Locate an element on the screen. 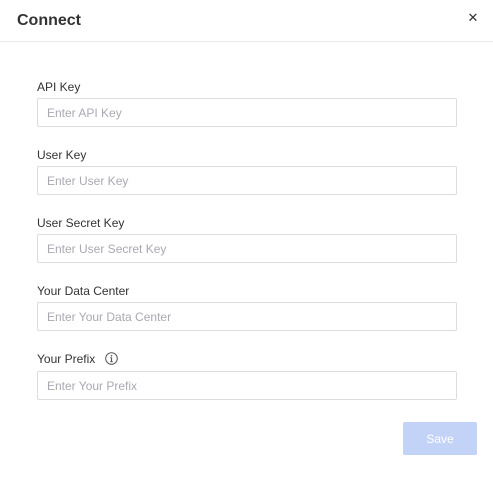 This screenshot has height=478, width=493. info-icon is located at coordinates (111, 360).